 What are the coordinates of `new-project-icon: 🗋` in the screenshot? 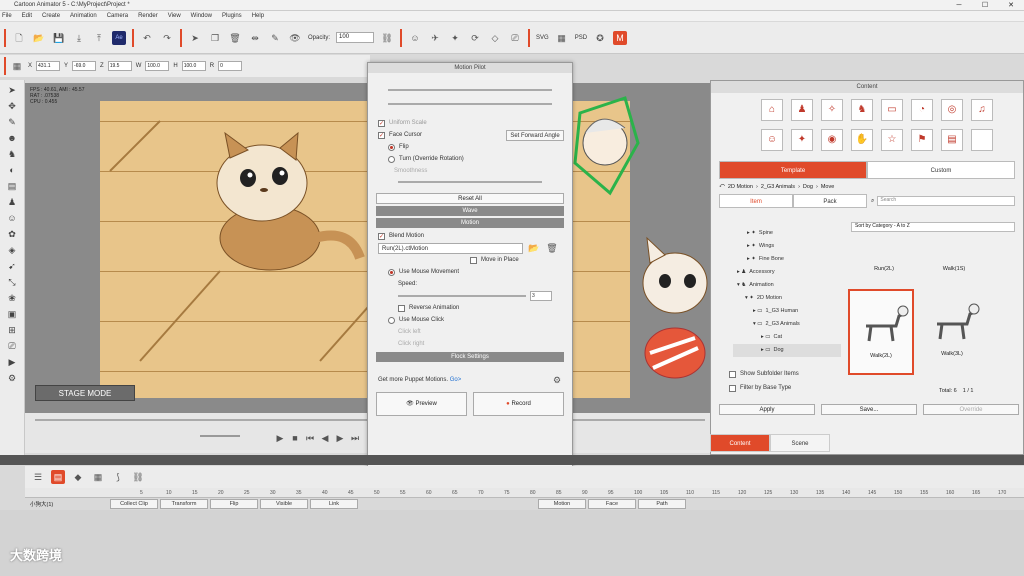 It's located at (19, 38).